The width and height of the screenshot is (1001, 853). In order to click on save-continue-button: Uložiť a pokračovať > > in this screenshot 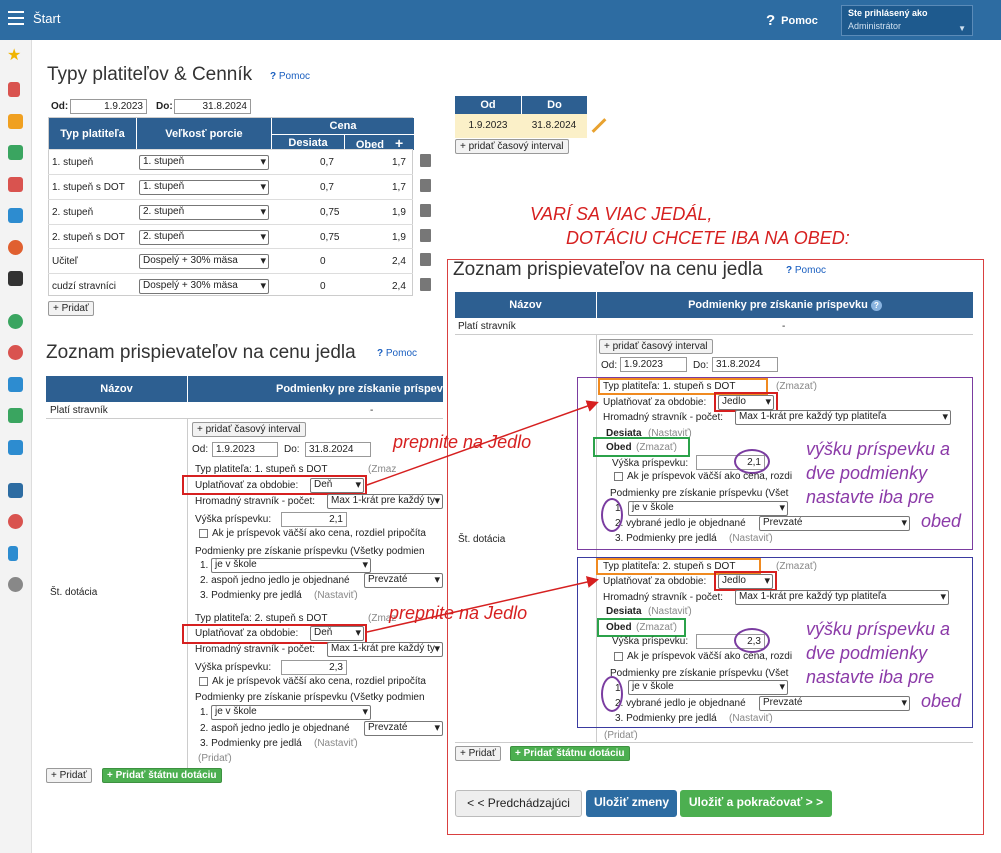, I will do `click(756, 803)`.